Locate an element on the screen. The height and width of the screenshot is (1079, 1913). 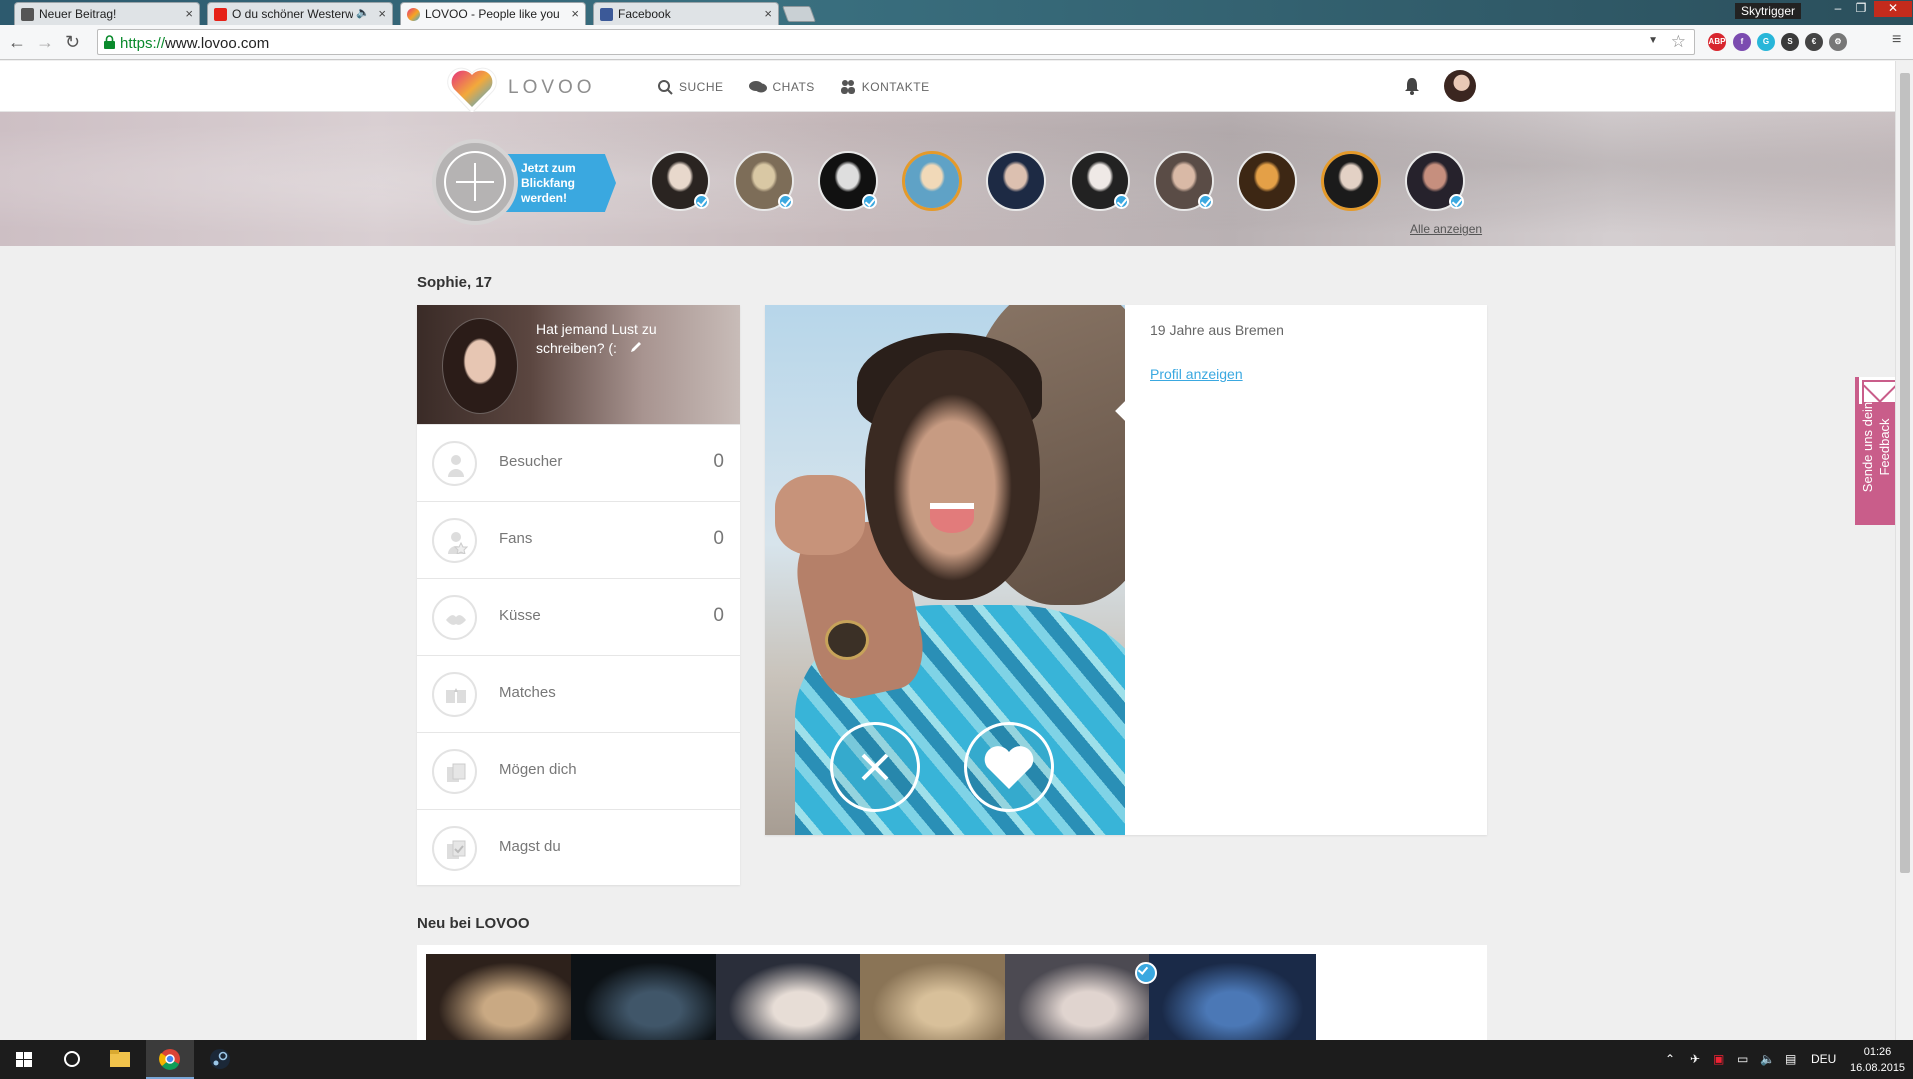
stat-row-matches: Matches is located at coordinates (578, 693).